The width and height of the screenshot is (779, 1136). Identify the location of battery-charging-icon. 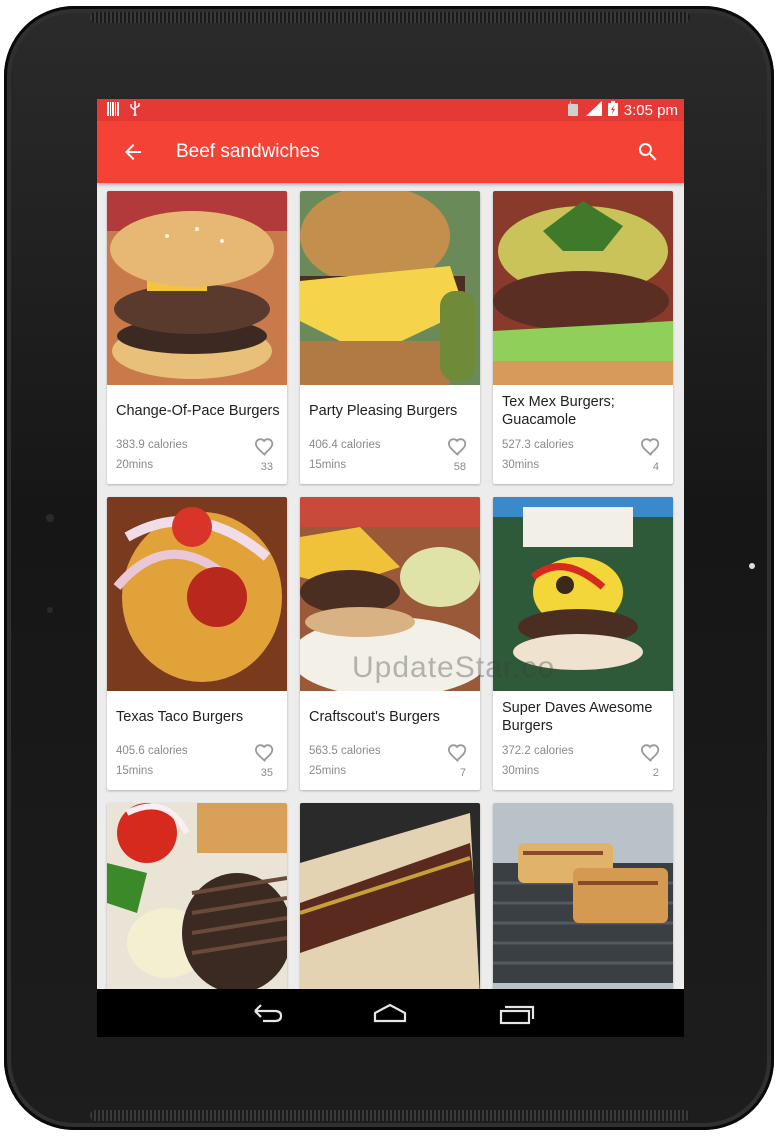
(612, 110).